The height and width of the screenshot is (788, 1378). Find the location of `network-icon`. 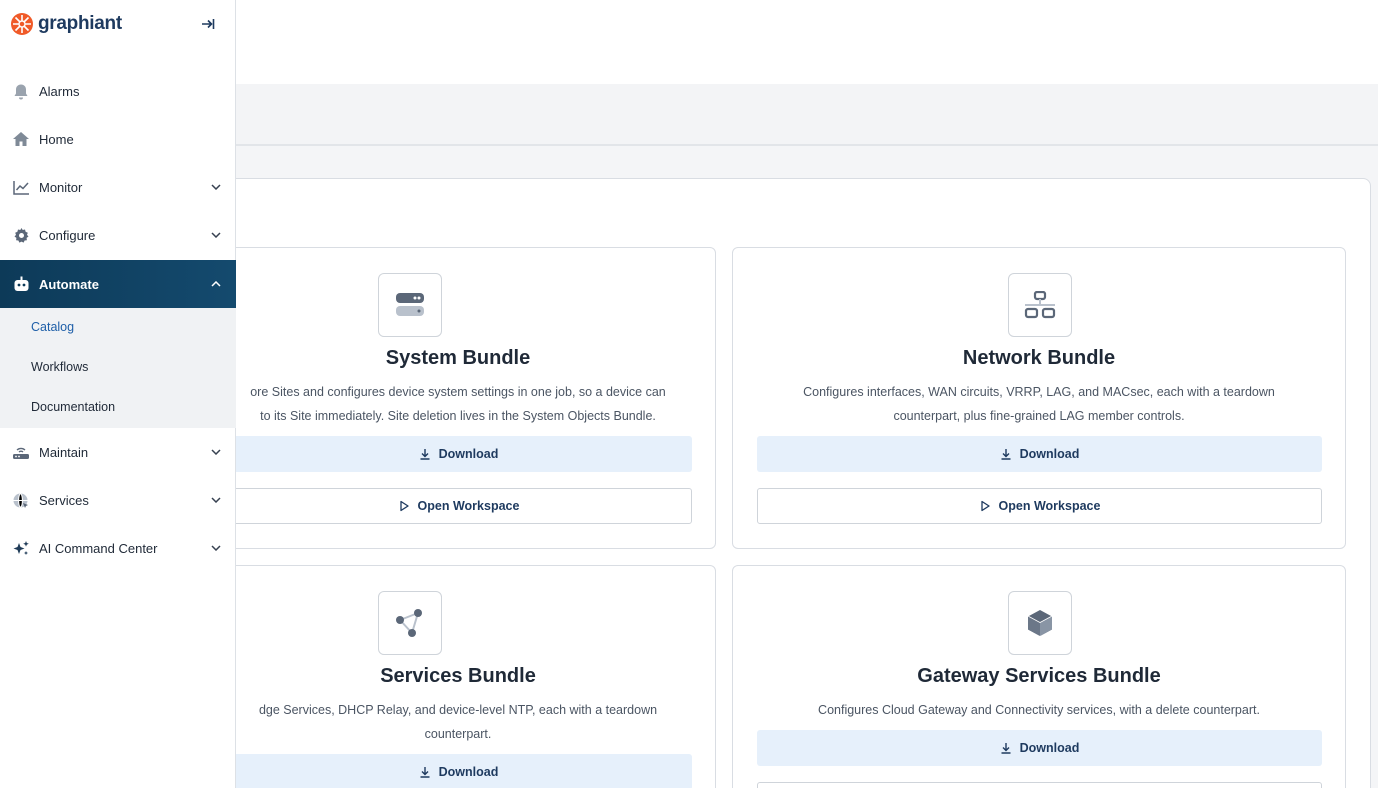

network-icon is located at coordinates (1040, 305).